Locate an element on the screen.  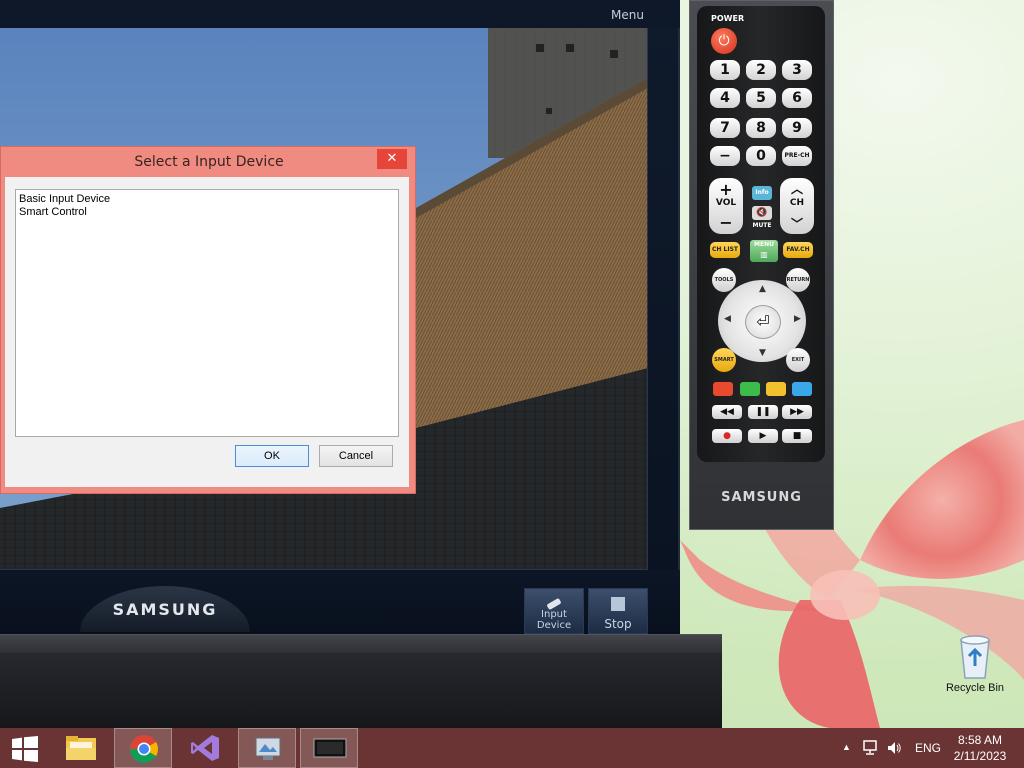
clock-time: 8:58 AM is located at coordinates (980, 740).